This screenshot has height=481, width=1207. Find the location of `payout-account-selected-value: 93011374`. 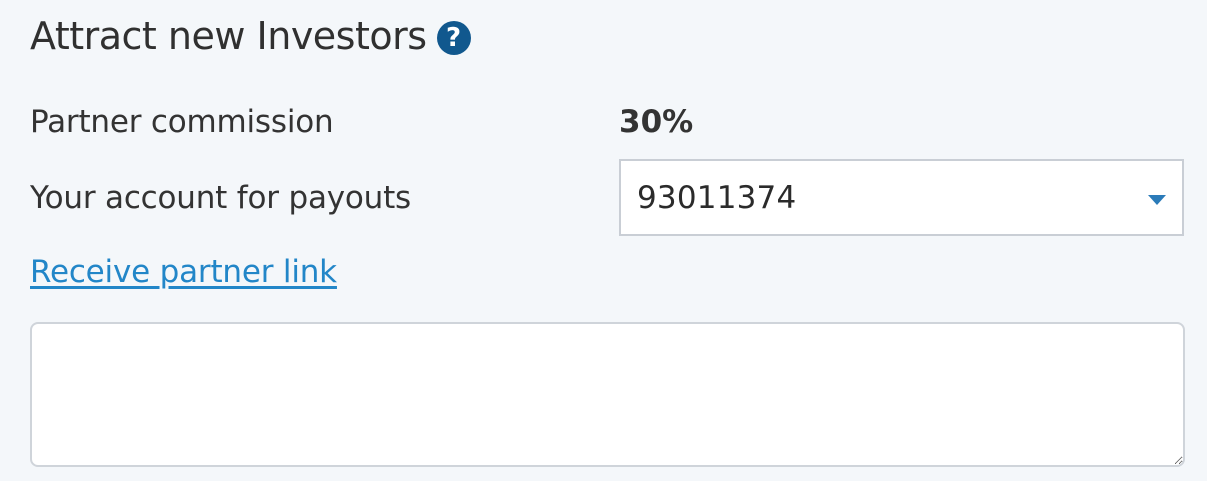

payout-account-selected-value: 93011374 is located at coordinates (717, 197).